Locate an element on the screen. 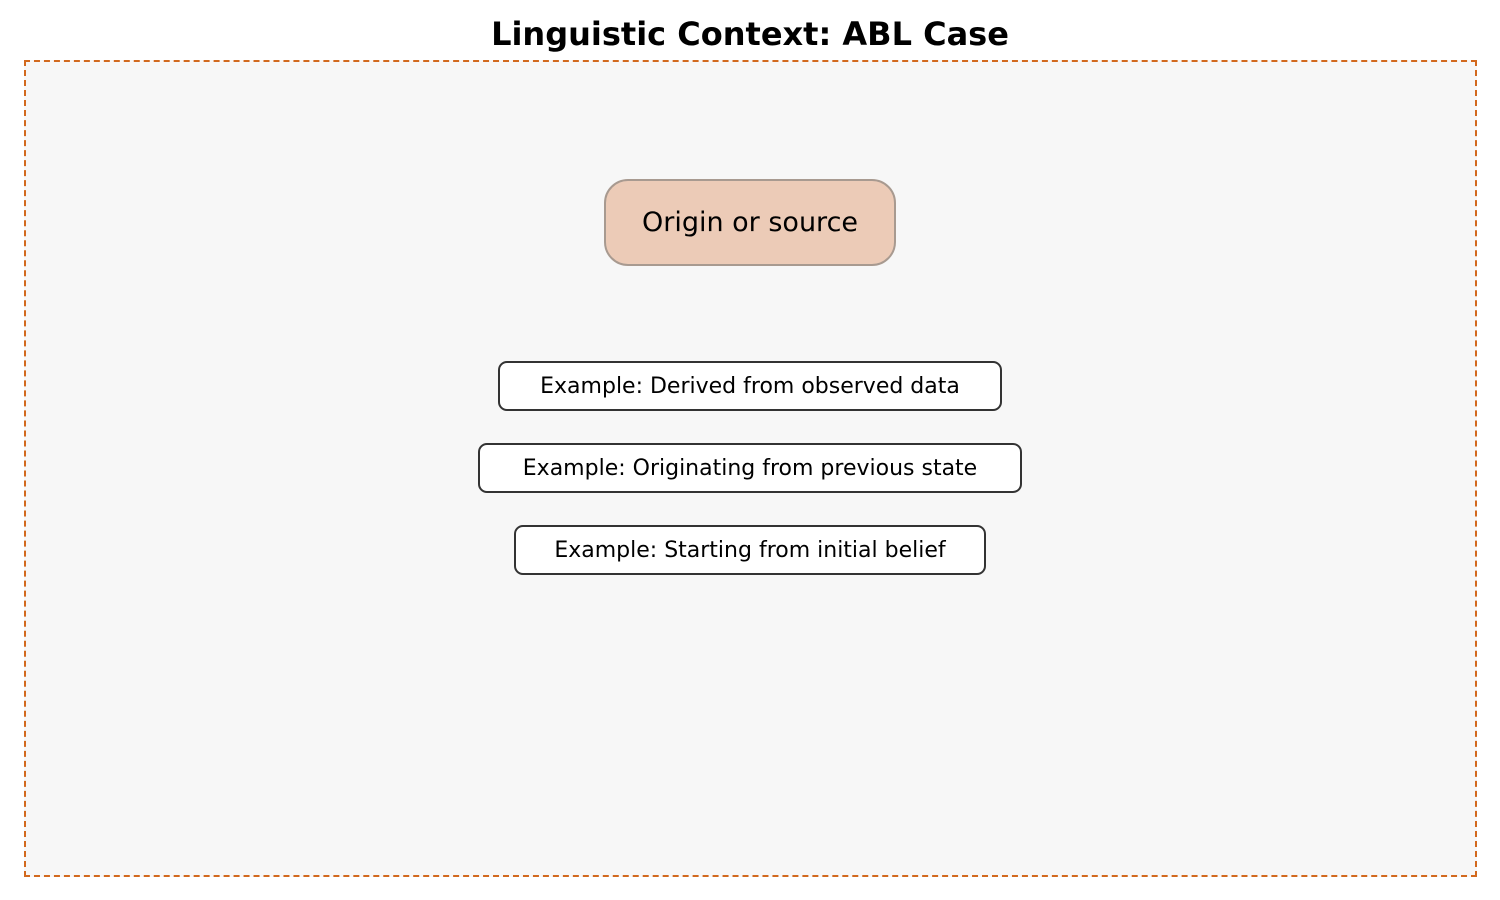  example-box-3: Example: Starting from initial belief is located at coordinates (750, 550).